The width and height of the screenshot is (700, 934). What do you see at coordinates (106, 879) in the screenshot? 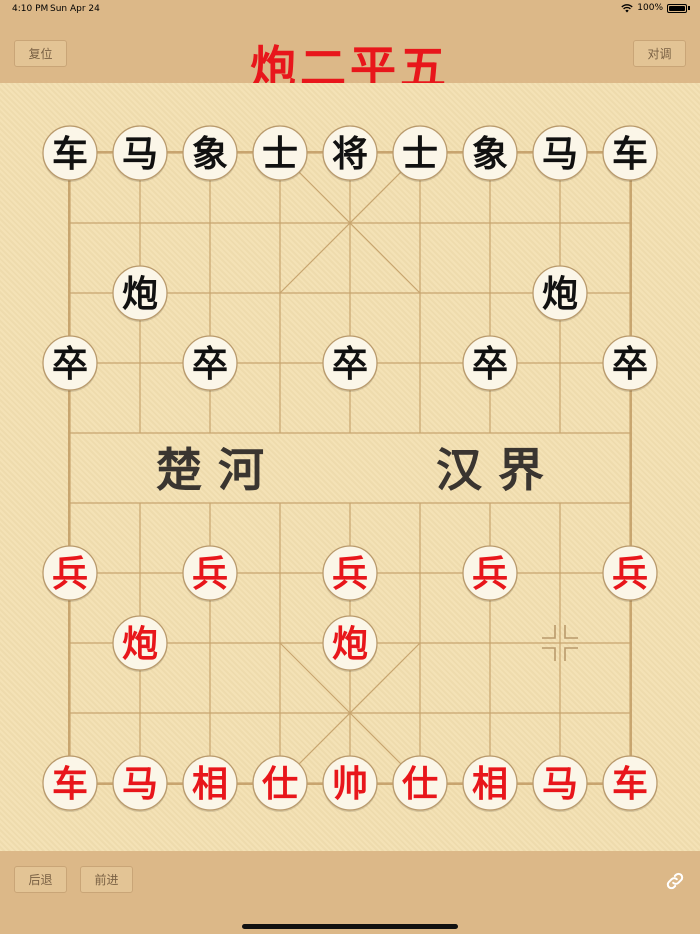
I see `forward-button: 前进` at bounding box center [106, 879].